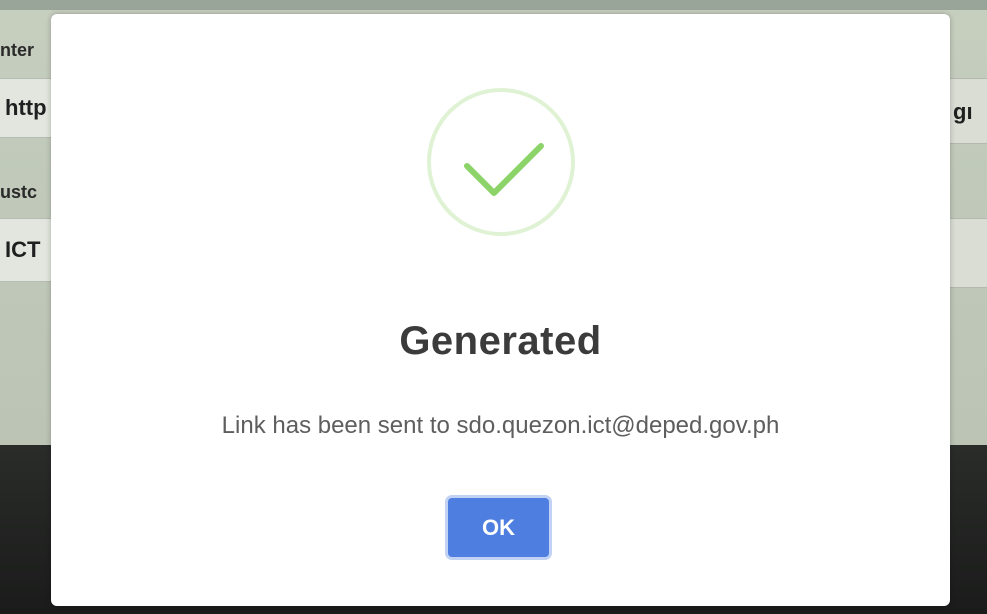 The width and height of the screenshot is (987, 614). Describe the element at coordinates (501, 162) in the screenshot. I see `check-icon` at that location.